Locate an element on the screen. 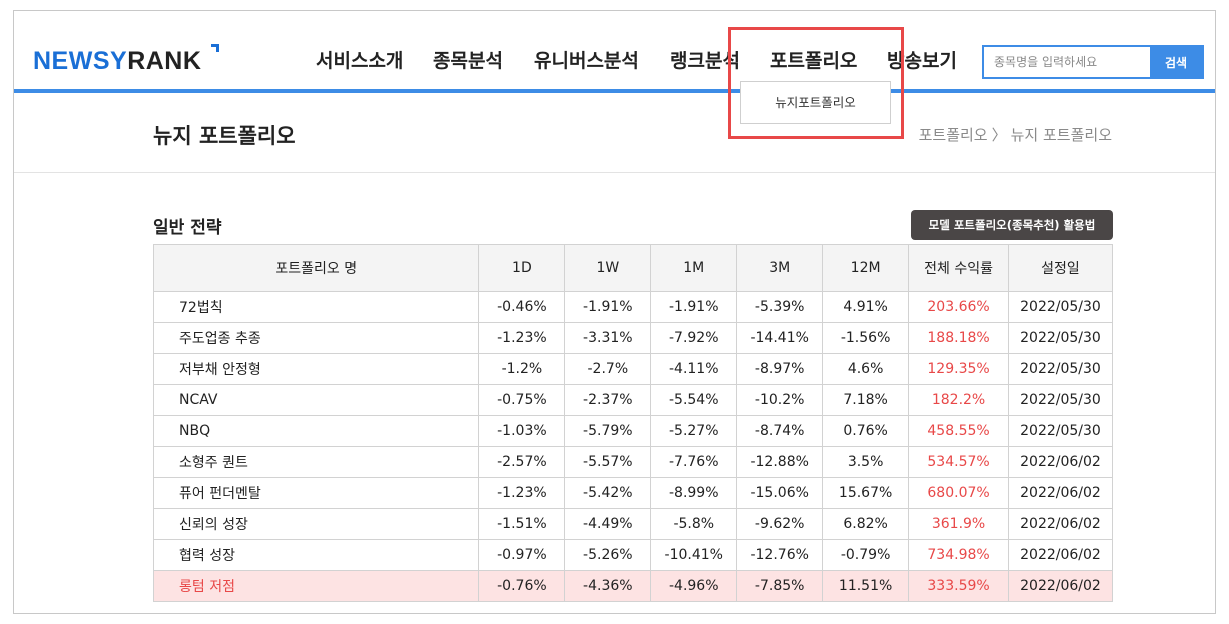 Image resolution: width=1229 pixels, height=624 pixels. cell-1m: -1.91% is located at coordinates (694, 307).